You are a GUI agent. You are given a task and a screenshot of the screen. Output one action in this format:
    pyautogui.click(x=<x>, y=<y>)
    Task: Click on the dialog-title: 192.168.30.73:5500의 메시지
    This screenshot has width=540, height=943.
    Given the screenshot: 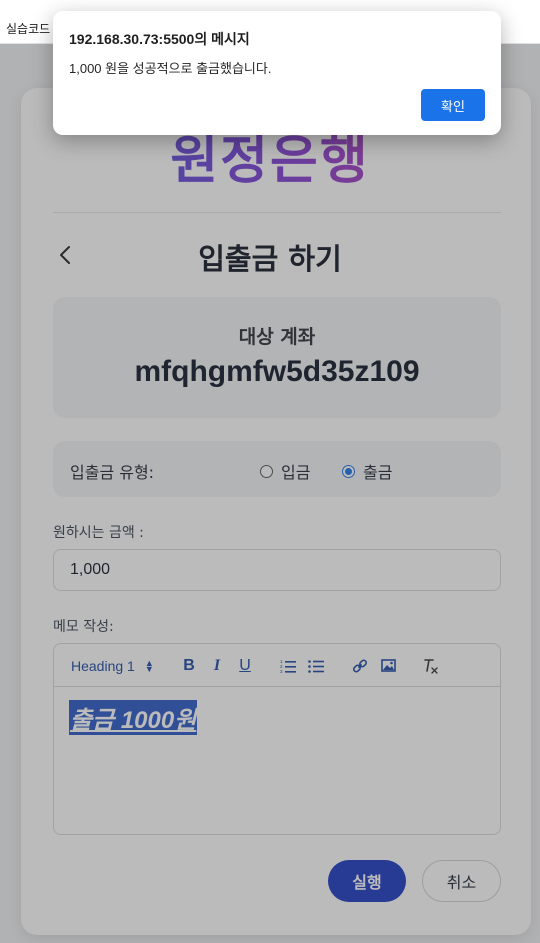 What is the action you would take?
    pyautogui.click(x=159, y=39)
    